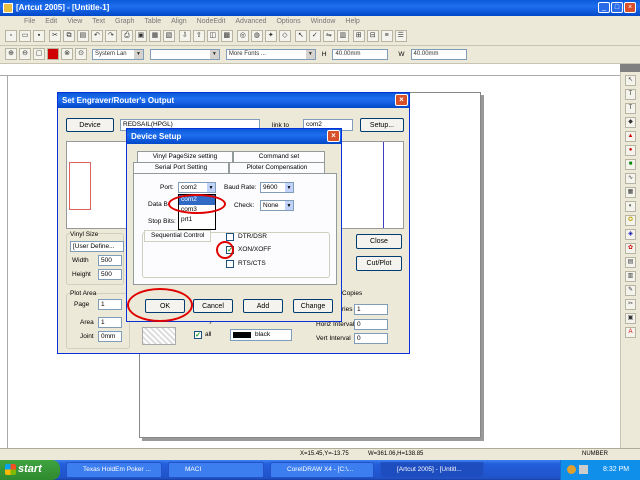 The width and height of the screenshot is (640, 480). Describe the element at coordinates (284, 36) in the screenshot. I see `node-icon: ◇` at that location.